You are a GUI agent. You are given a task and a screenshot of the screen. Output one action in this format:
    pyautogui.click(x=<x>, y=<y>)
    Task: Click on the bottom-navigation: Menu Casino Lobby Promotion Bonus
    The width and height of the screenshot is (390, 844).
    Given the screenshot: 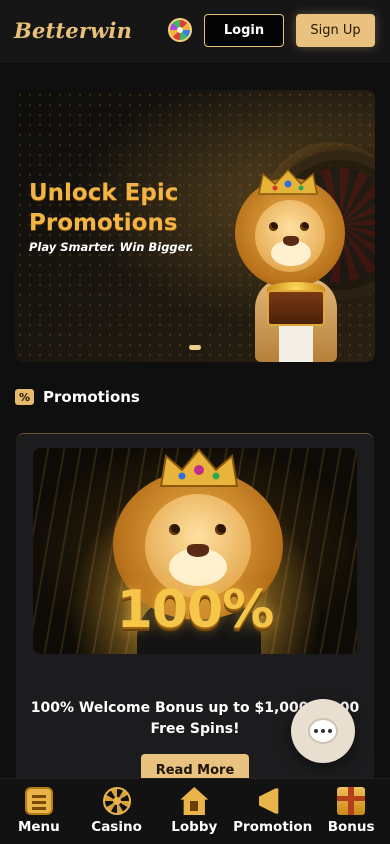 What is the action you would take?
    pyautogui.click(x=195, y=811)
    